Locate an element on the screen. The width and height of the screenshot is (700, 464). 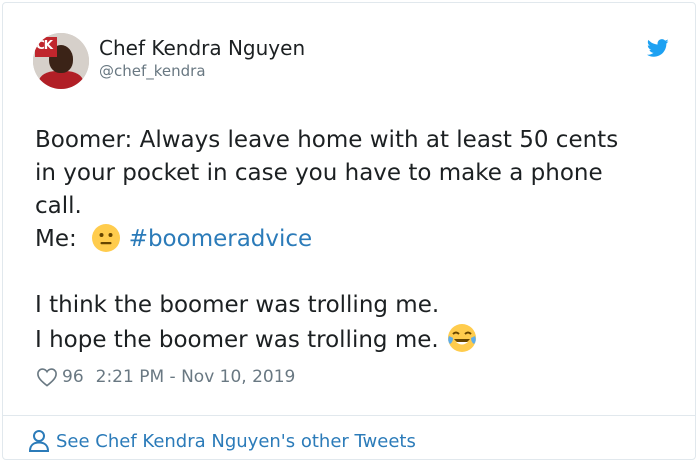
tweet-line: I hope the boomer was trolling me. is located at coordinates (237, 340).